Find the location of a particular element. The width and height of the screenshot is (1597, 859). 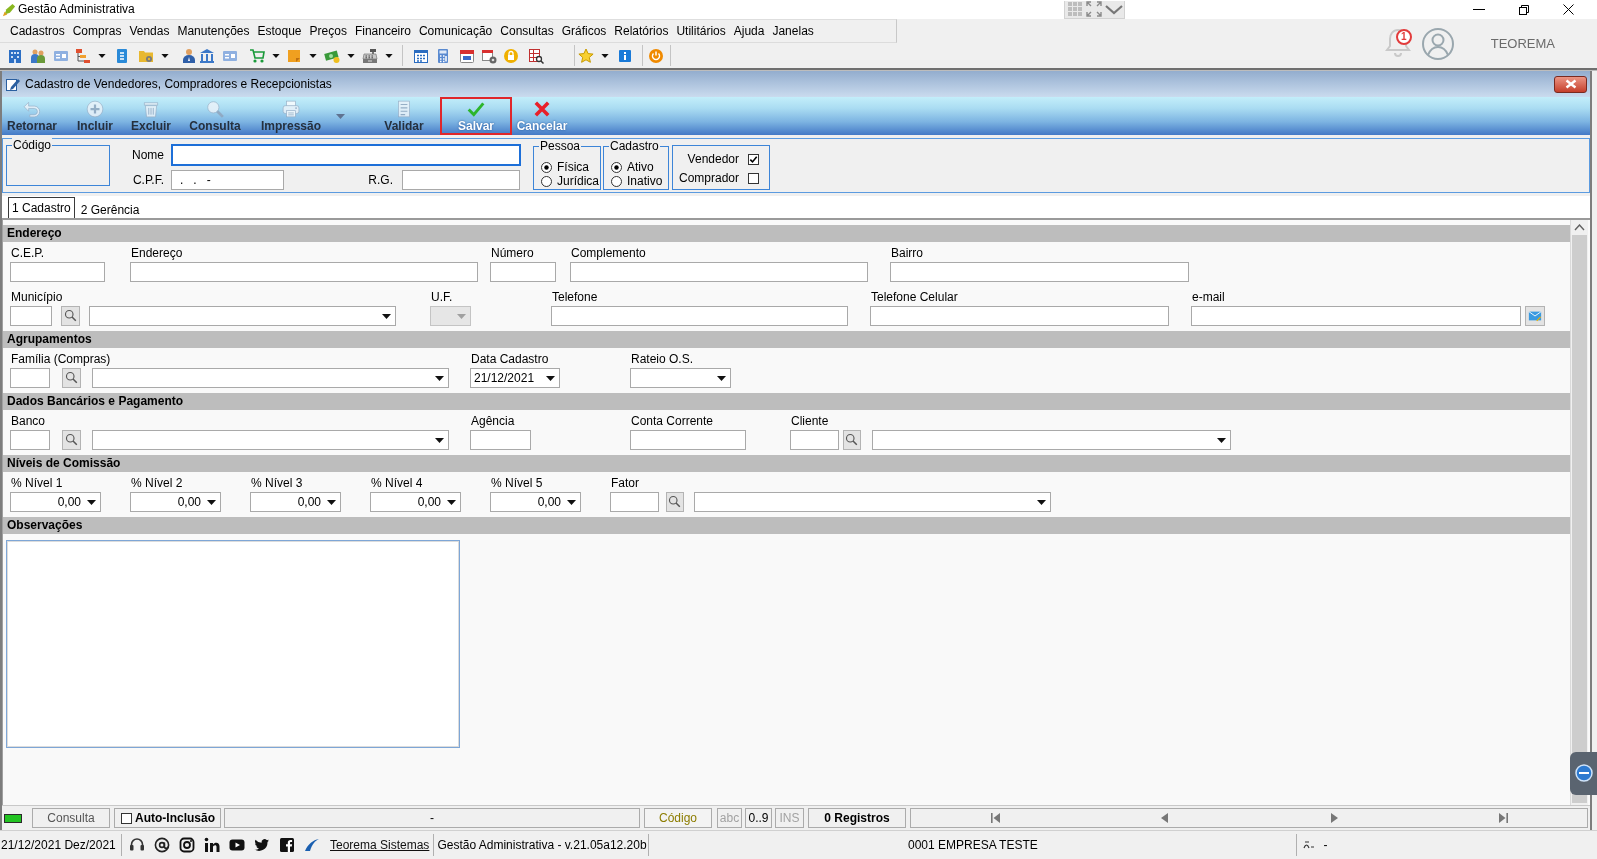

bell-icon is located at coordinates (1397, 41).